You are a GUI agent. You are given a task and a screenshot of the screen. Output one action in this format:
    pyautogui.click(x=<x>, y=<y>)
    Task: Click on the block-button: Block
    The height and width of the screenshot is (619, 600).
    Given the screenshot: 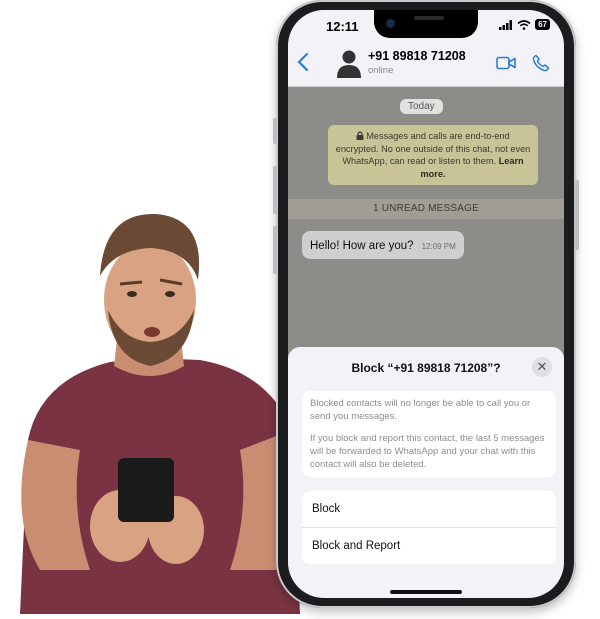 What is the action you would take?
    pyautogui.click(x=429, y=509)
    